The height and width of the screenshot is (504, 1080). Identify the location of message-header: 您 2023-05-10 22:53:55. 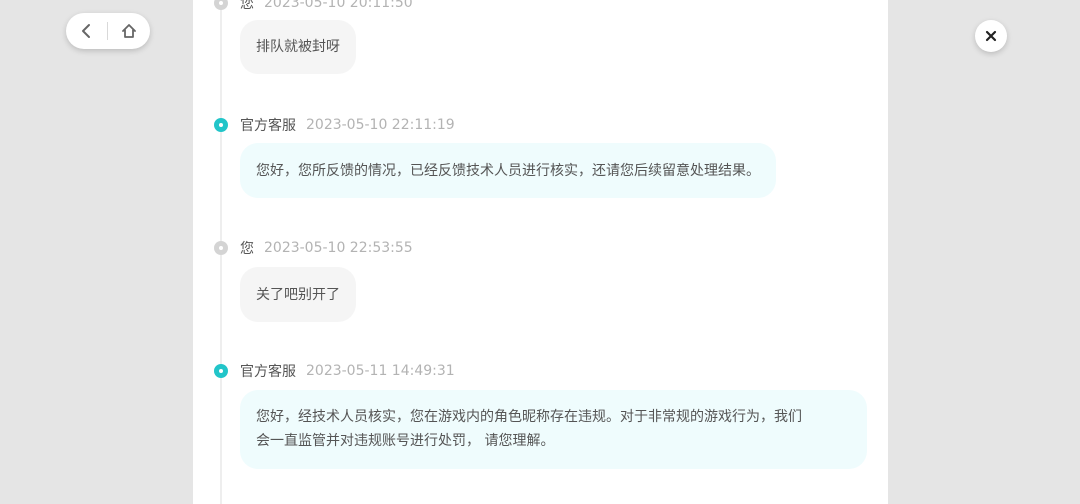
(326, 248).